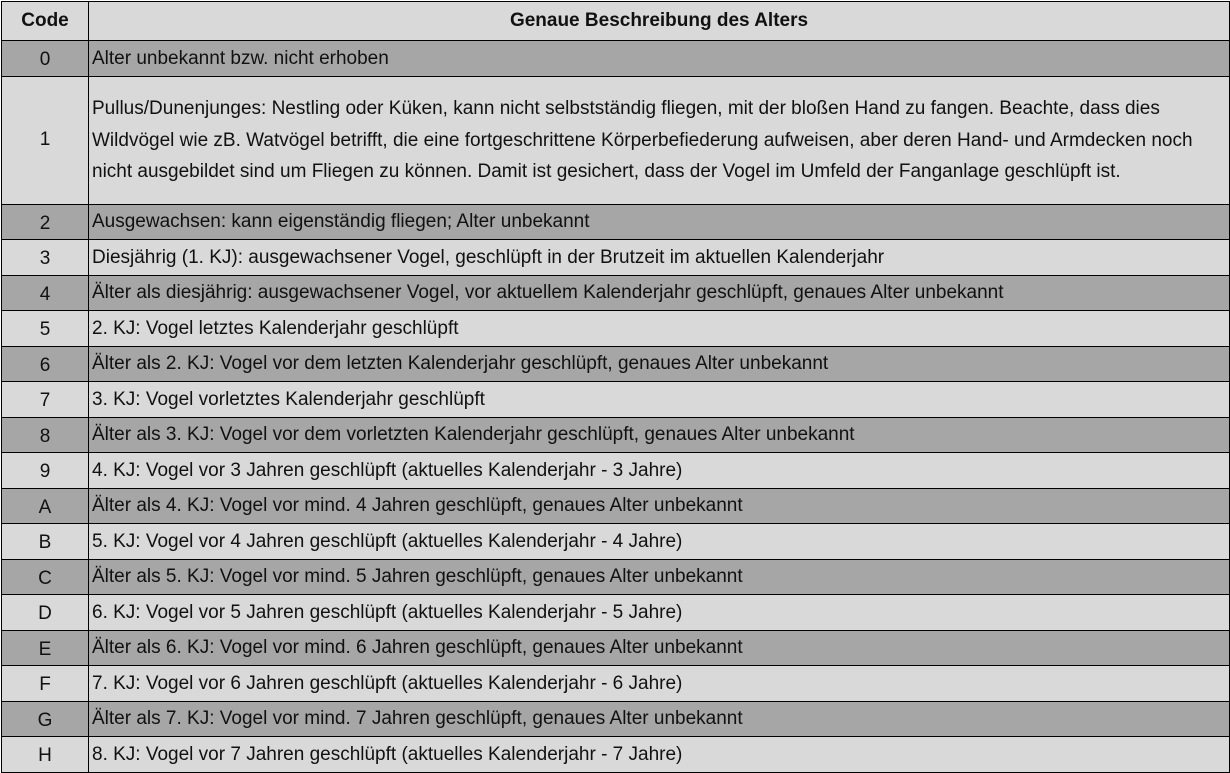 The width and height of the screenshot is (1230, 773). Describe the element at coordinates (45, 399) in the screenshot. I see `row-code: 7` at that location.